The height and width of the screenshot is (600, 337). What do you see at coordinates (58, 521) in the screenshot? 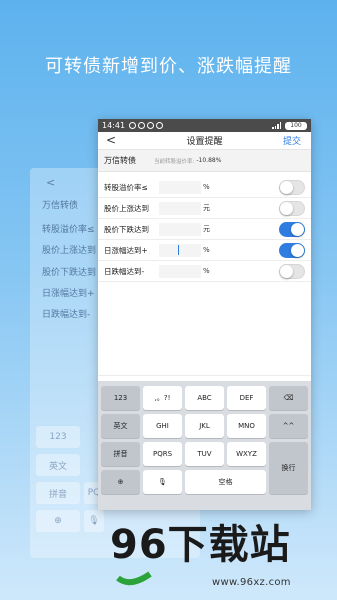
I see `ghost-globe-icon: ⊕` at bounding box center [58, 521].